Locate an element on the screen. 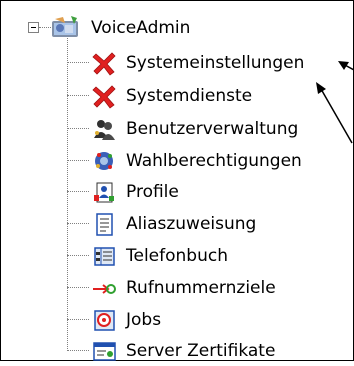  tree-item-wahlberechtigungen: Wahlberechtigungen is located at coordinates (210, 161).